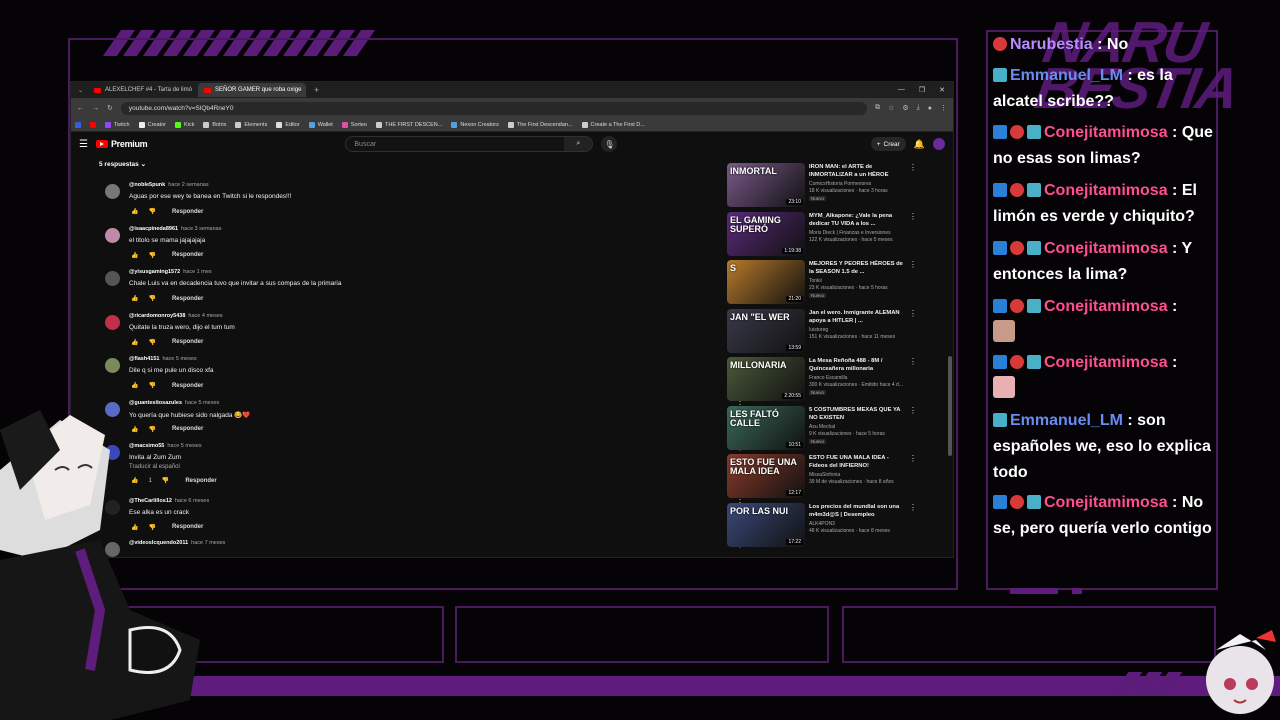  I want to click on search-bar: Buscar ⌕, so click(469, 144).